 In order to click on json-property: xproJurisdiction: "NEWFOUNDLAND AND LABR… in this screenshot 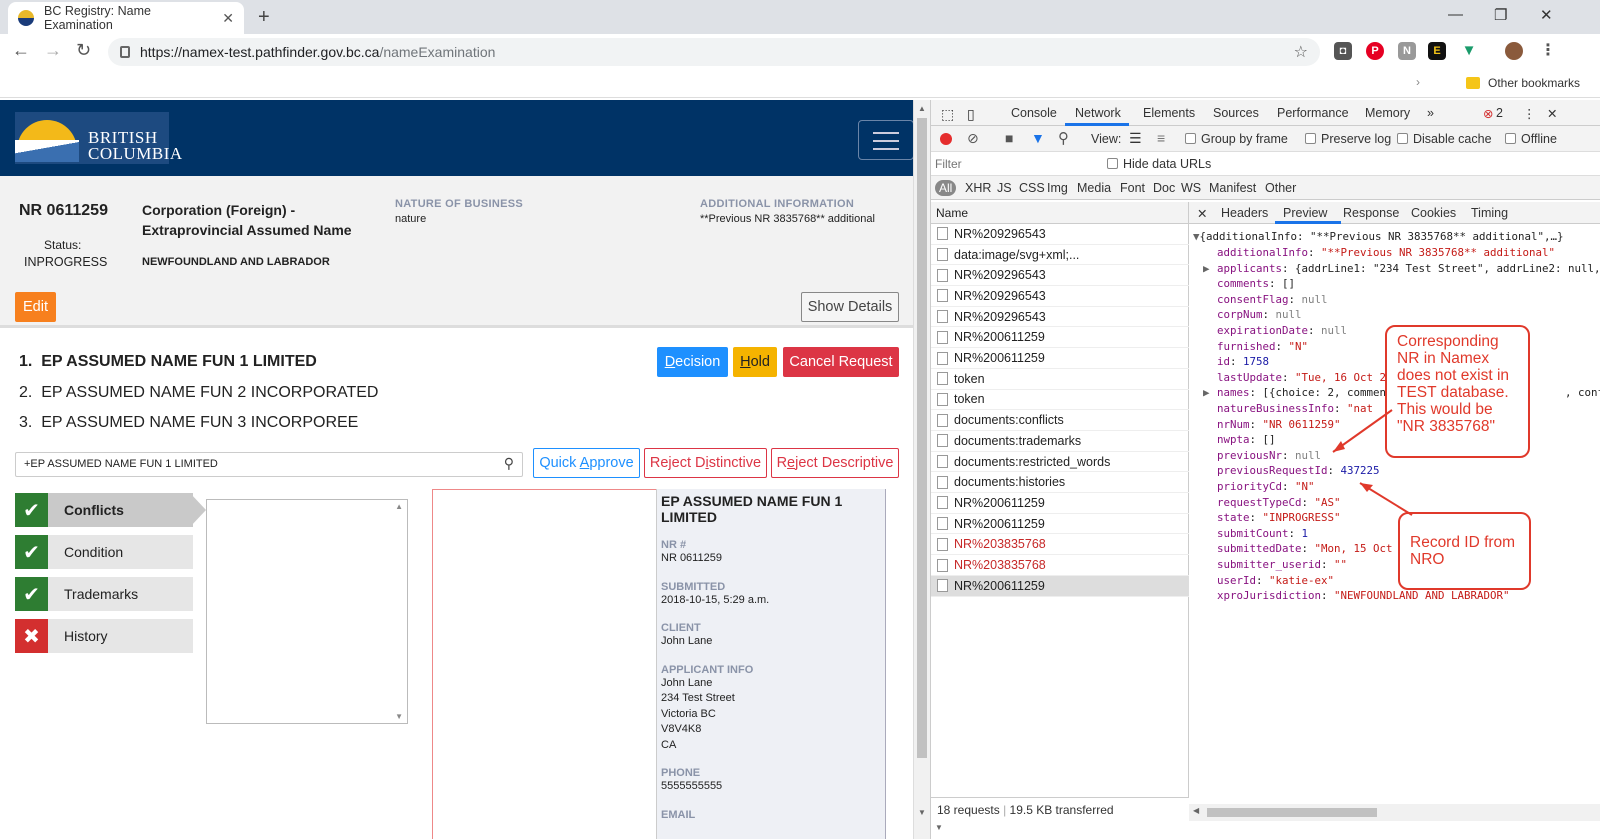, I will do `click(1356, 595)`.